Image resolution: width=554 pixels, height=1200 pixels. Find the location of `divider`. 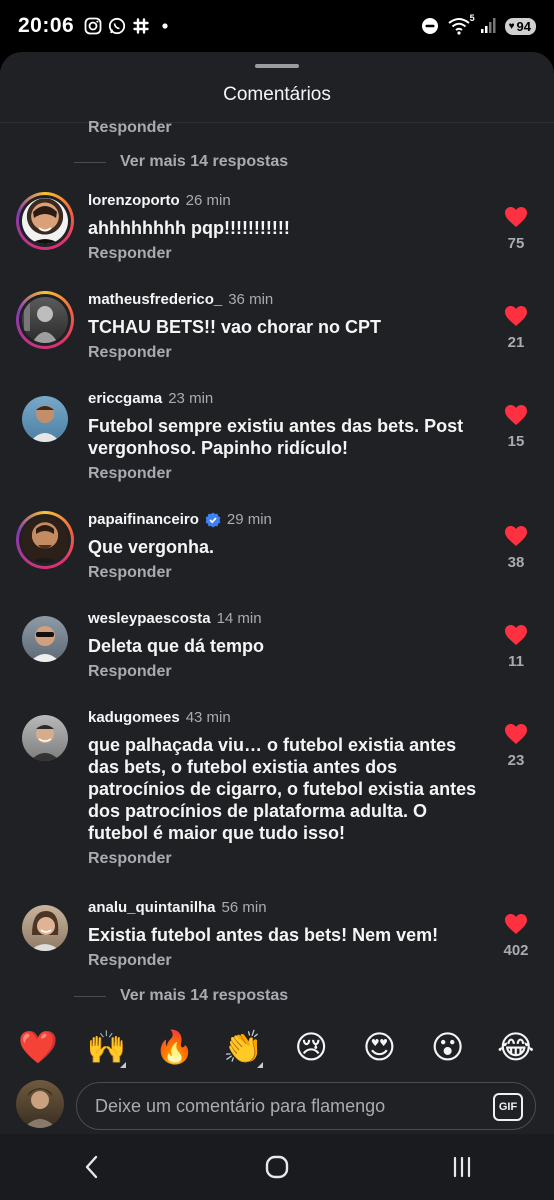

divider is located at coordinates (277, 122).